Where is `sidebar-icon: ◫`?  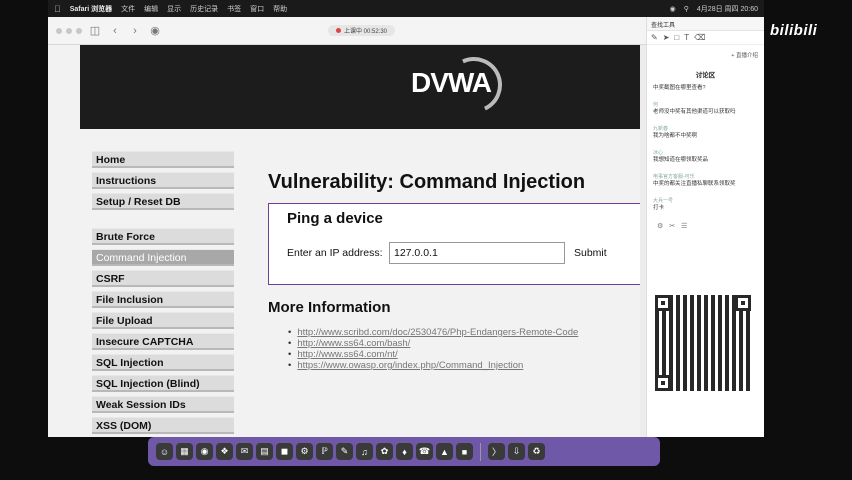 sidebar-icon: ◫ is located at coordinates (95, 30).